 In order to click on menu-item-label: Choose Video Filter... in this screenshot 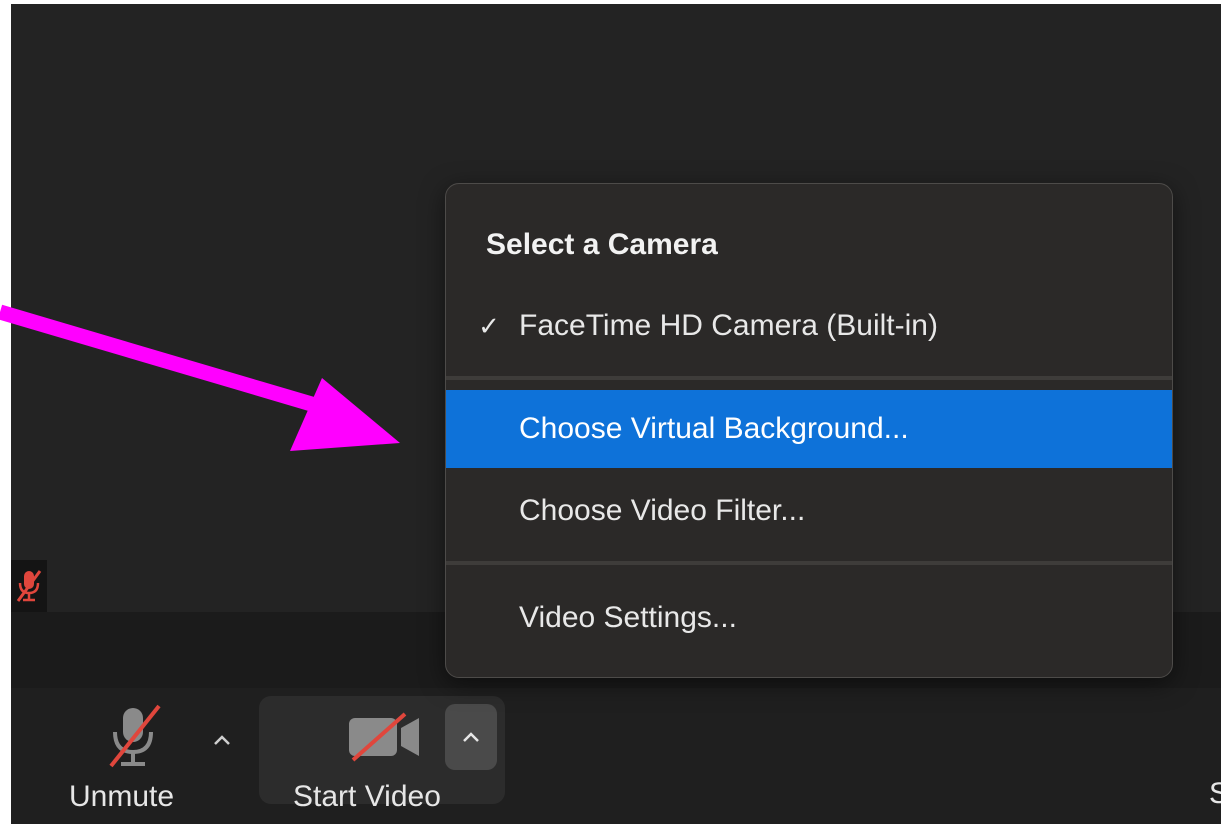, I will do `click(662, 510)`.